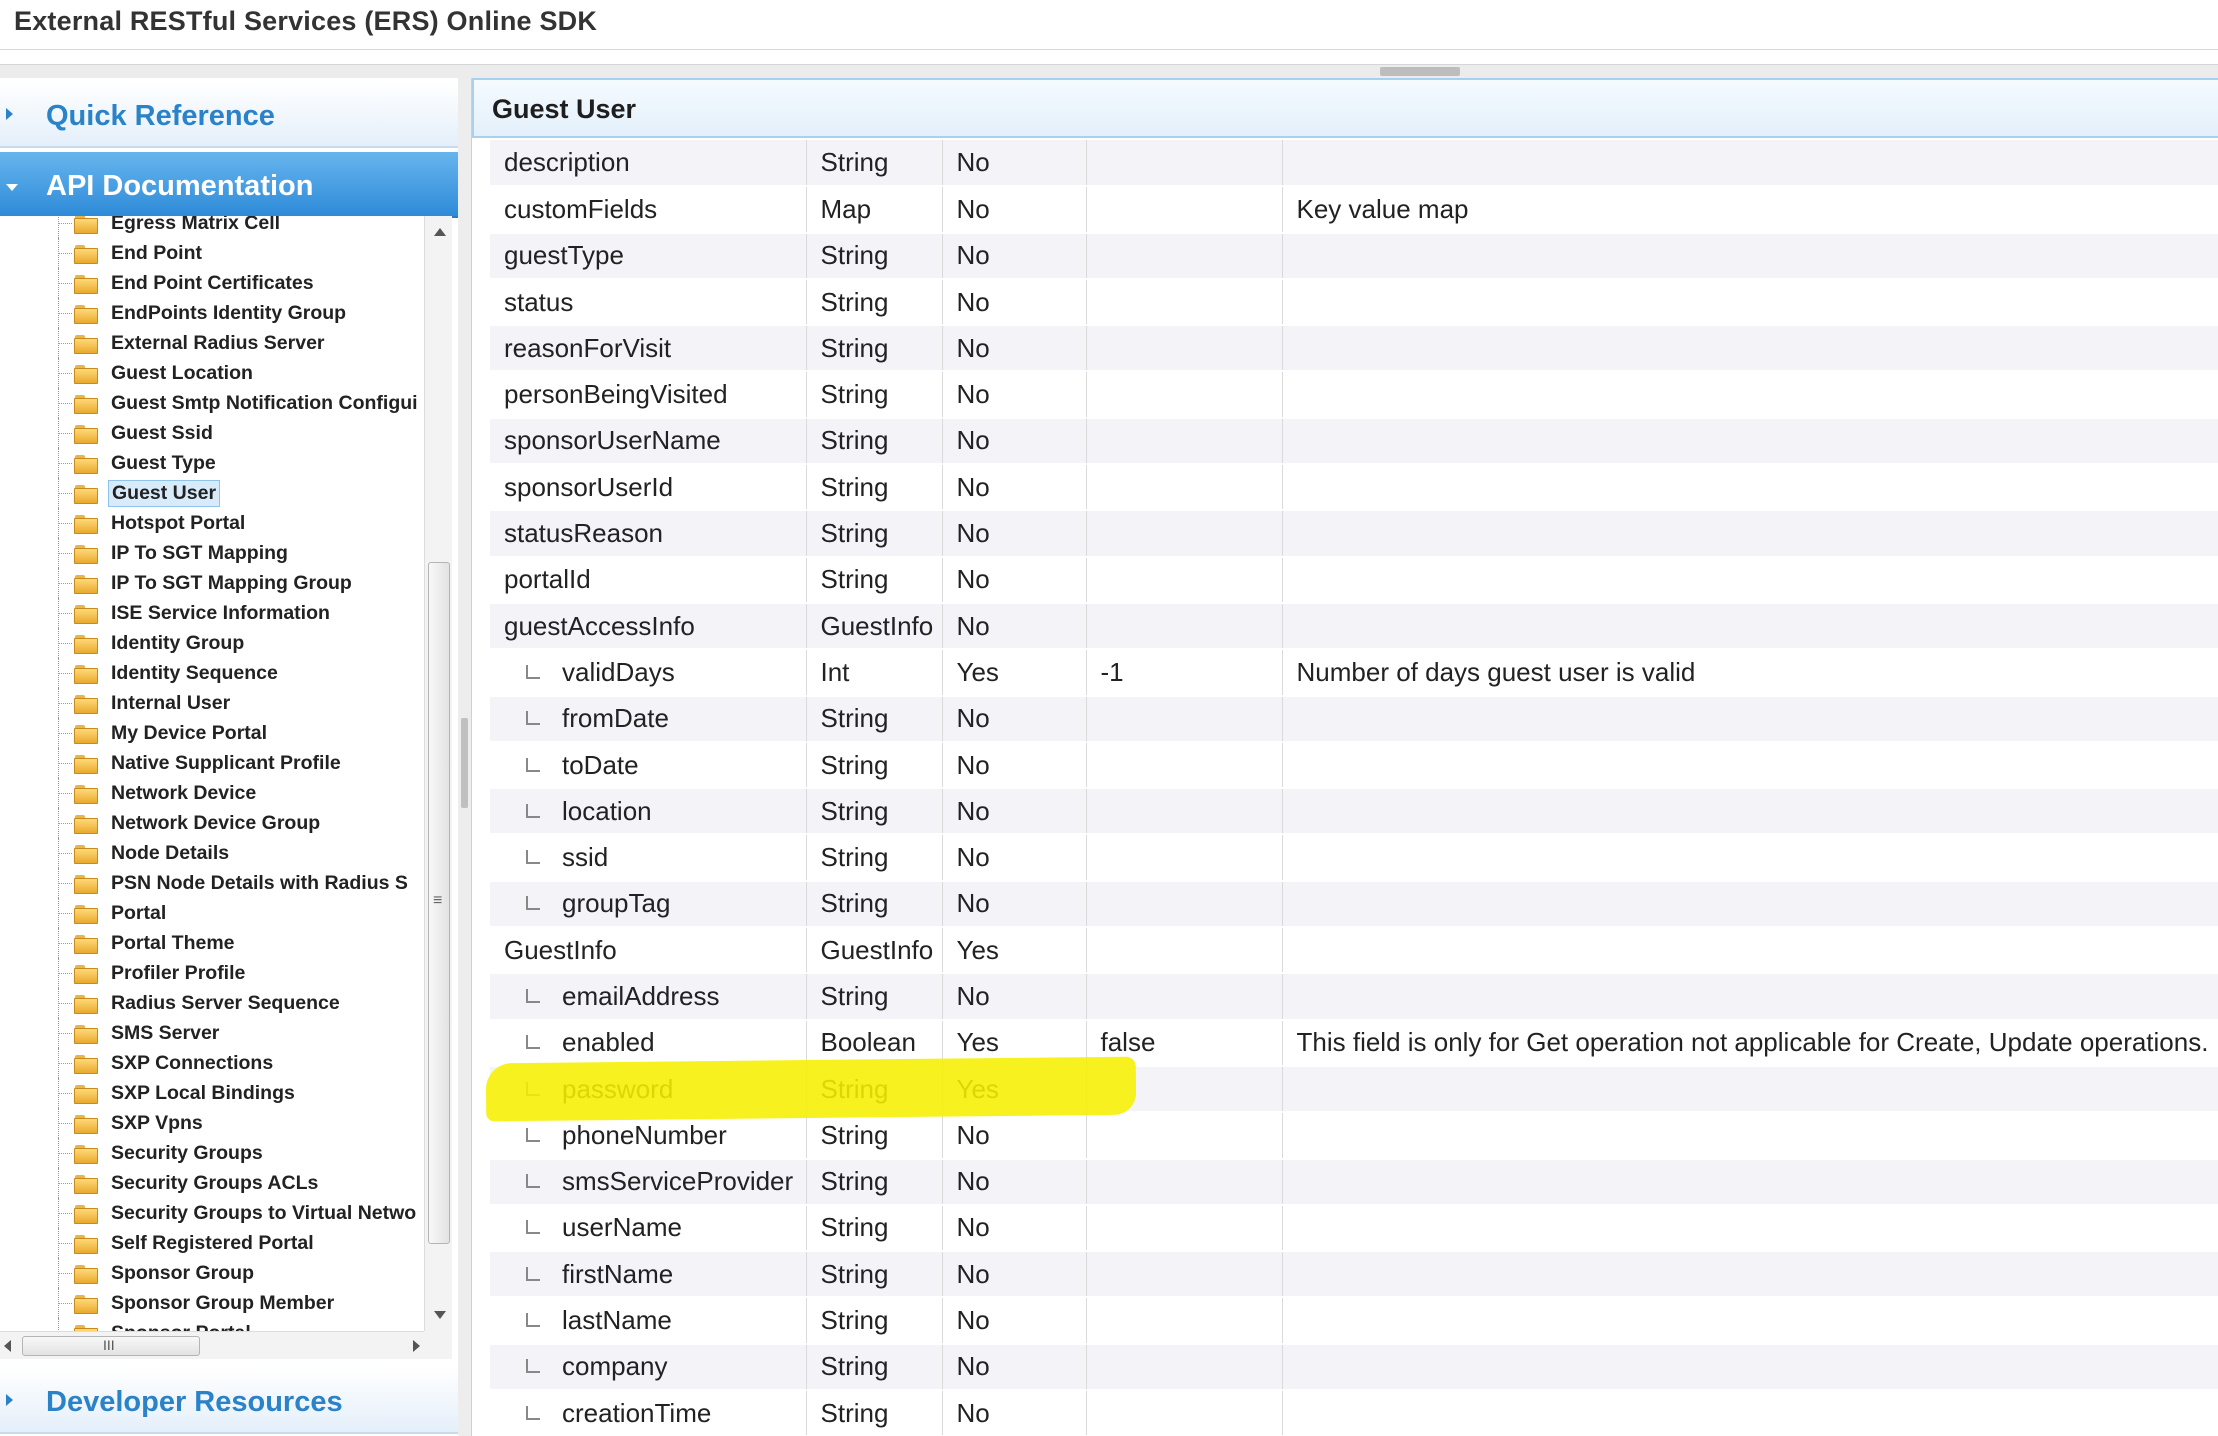  I want to click on tree-item: Hotspot Portal, so click(212, 523).